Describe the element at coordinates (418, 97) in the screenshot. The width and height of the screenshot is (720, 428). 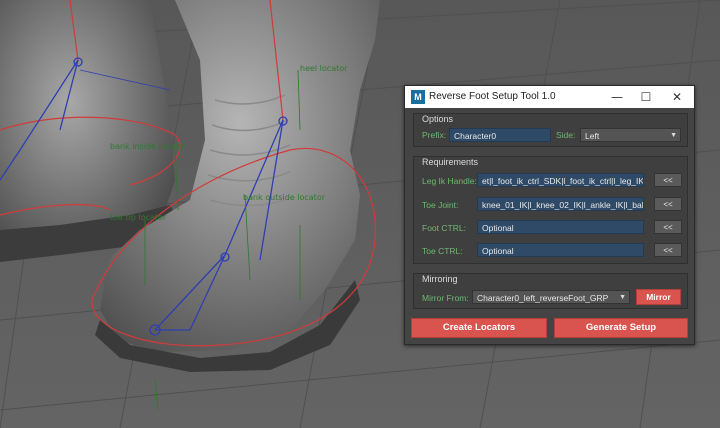
I see `maya-app-icon: M` at that location.